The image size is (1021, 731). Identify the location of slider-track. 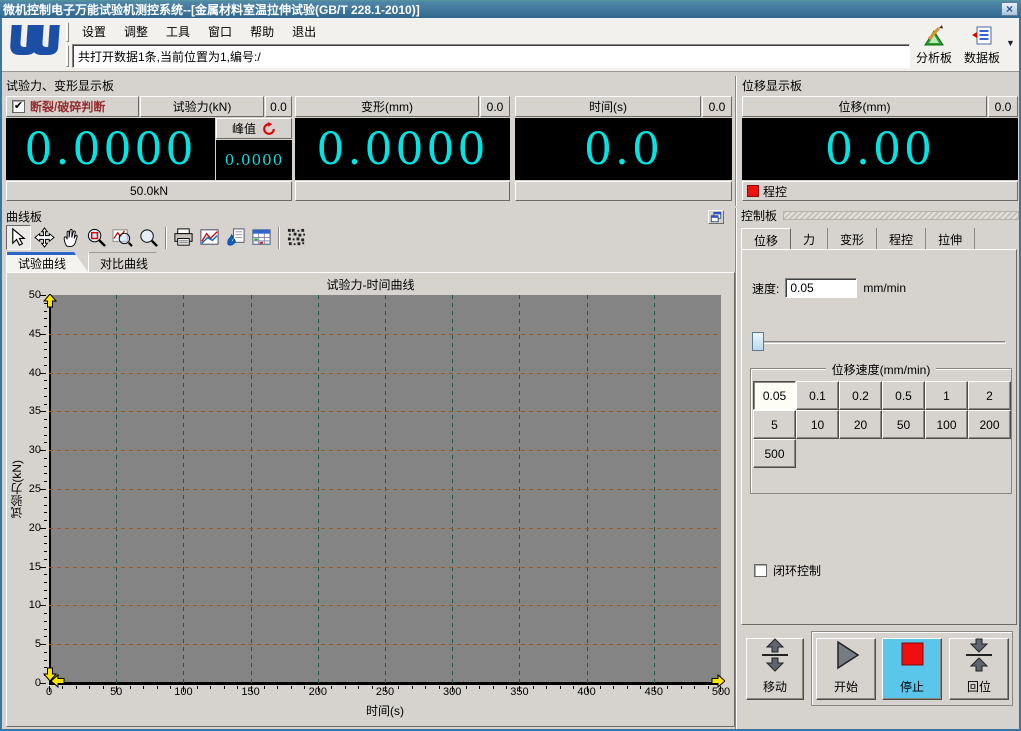
(879, 342).